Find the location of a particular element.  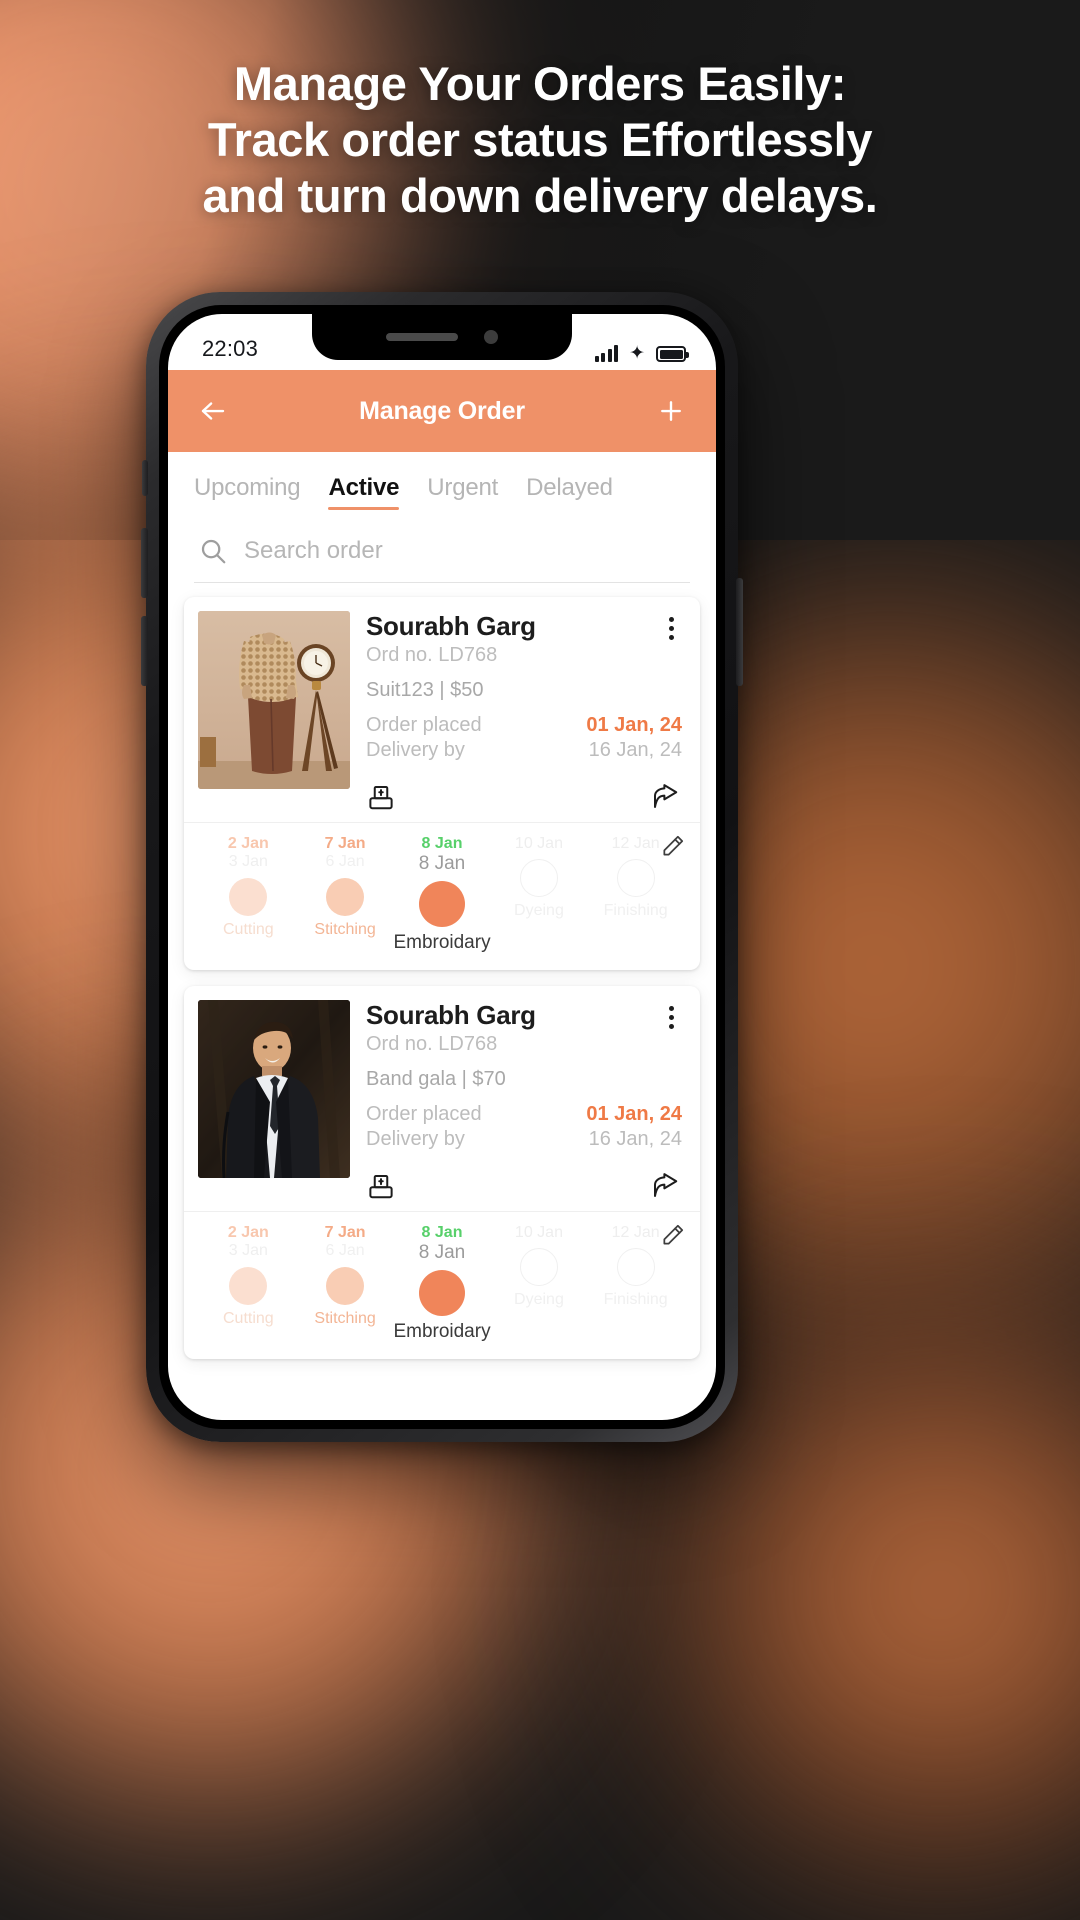

tab-active: Active is located at coordinates (363, 492).